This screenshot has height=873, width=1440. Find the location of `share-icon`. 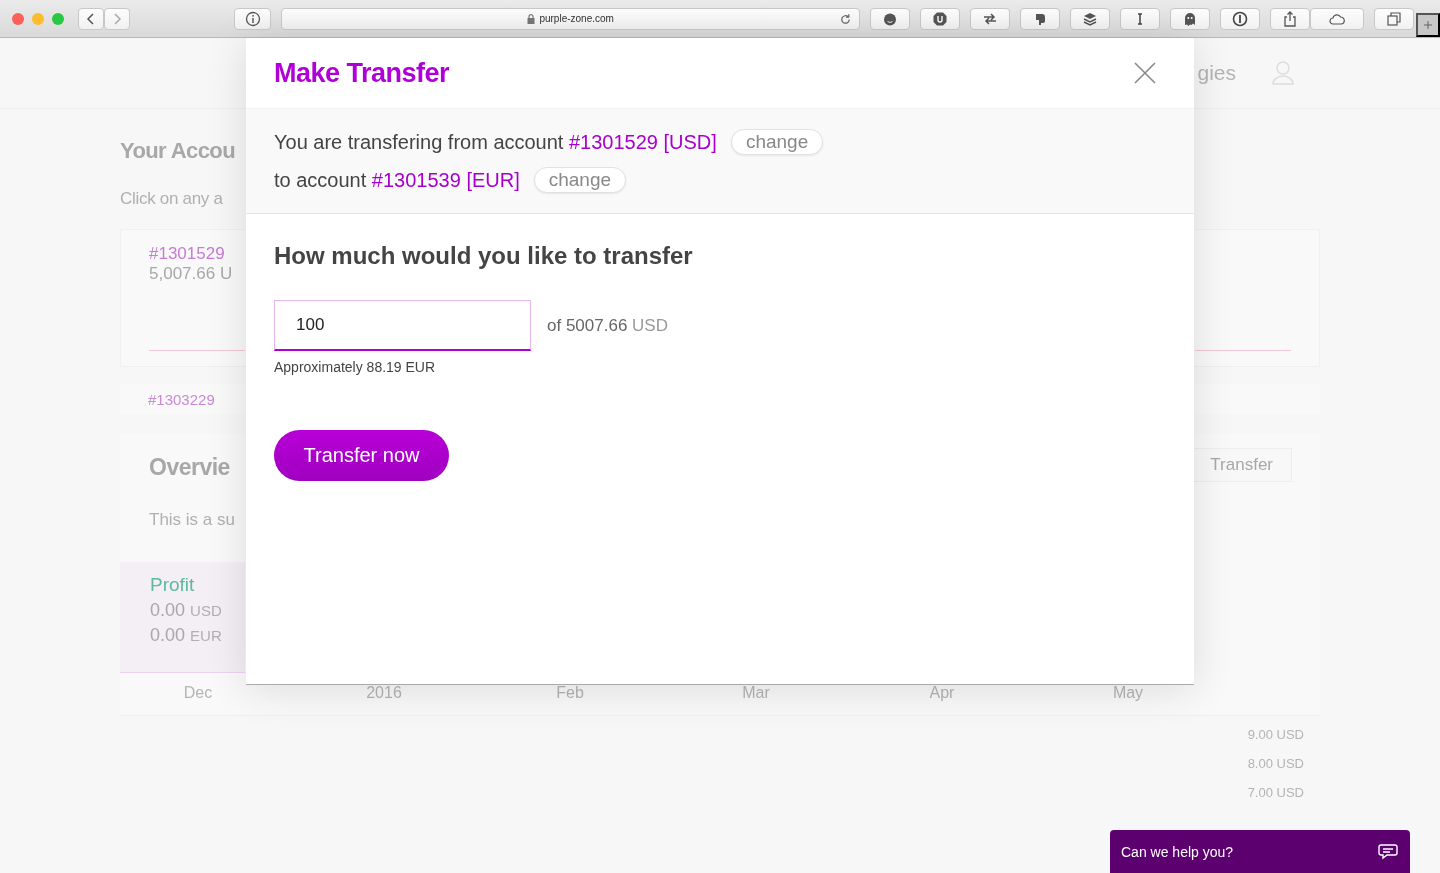

share-icon is located at coordinates (1290, 18).